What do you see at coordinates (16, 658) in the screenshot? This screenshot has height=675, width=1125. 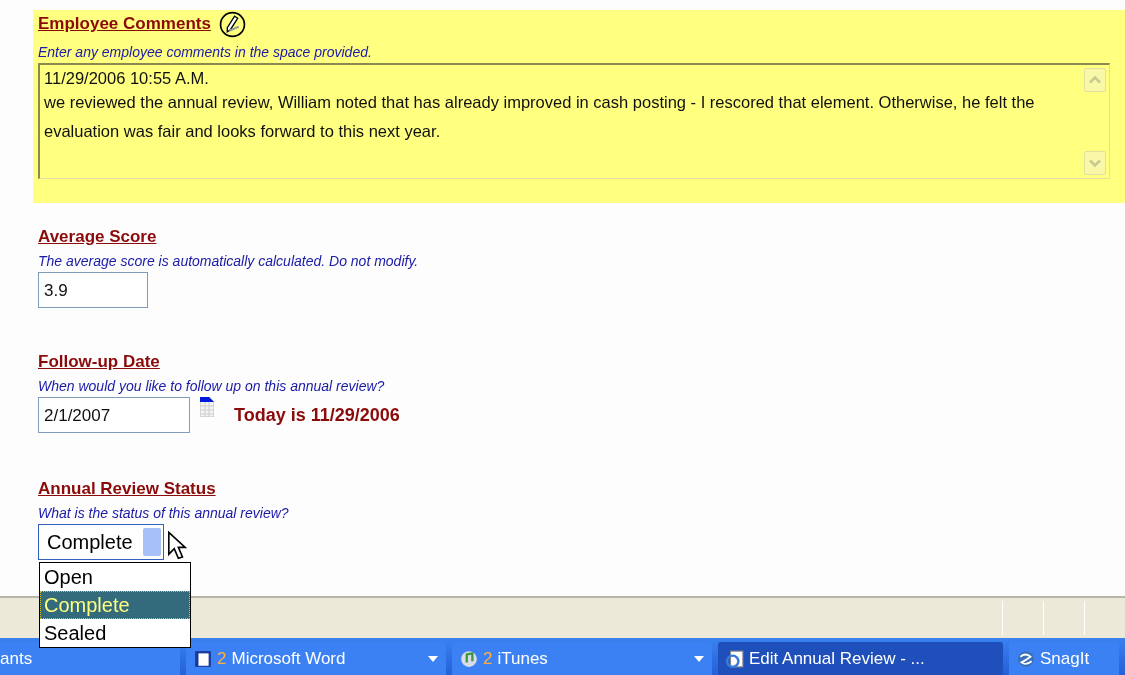 I see `taskbar-label: ants` at bounding box center [16, 658].